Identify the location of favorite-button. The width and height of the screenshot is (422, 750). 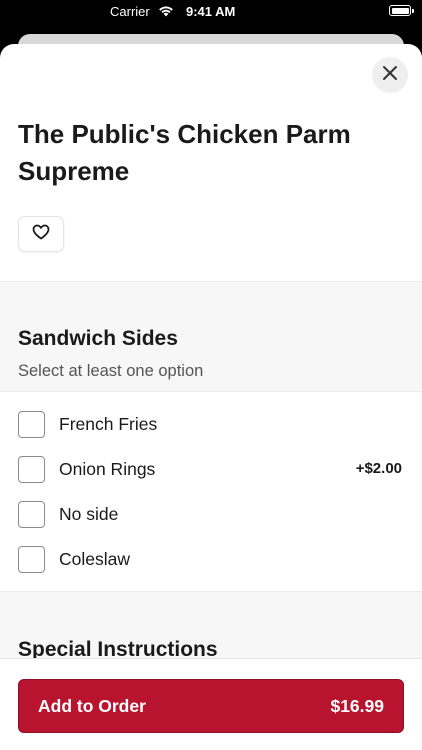
(41, 234).